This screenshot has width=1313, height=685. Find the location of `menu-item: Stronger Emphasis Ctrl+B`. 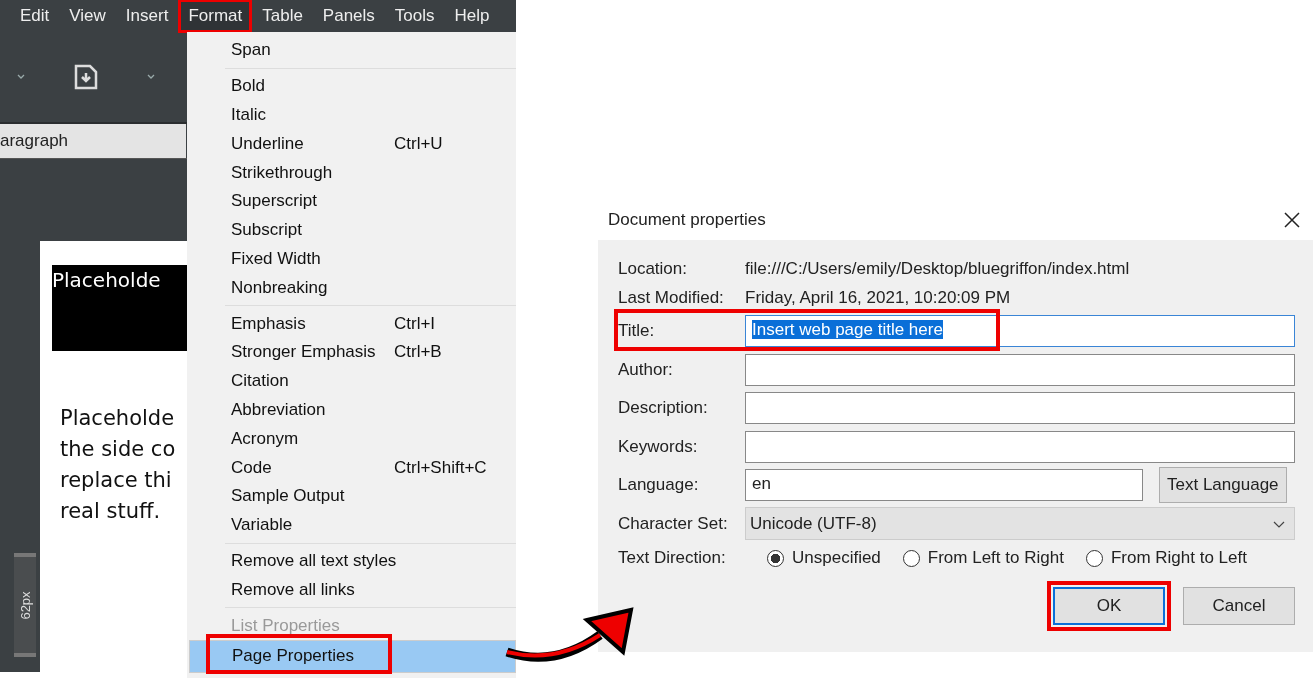

menu-item: Stronger Emphasis Ctrl+B is located at coordinates (351, 352).